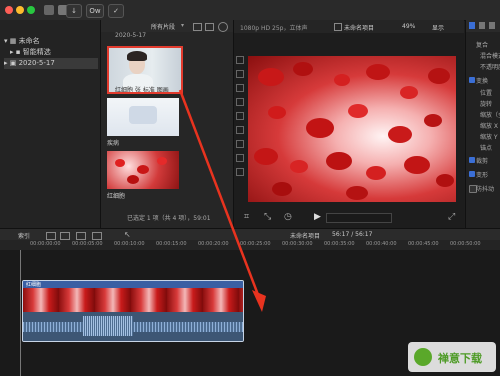 This screenshot has width=500, height=376. I want to click on watermark: 禅意下载, so click(452, 357).